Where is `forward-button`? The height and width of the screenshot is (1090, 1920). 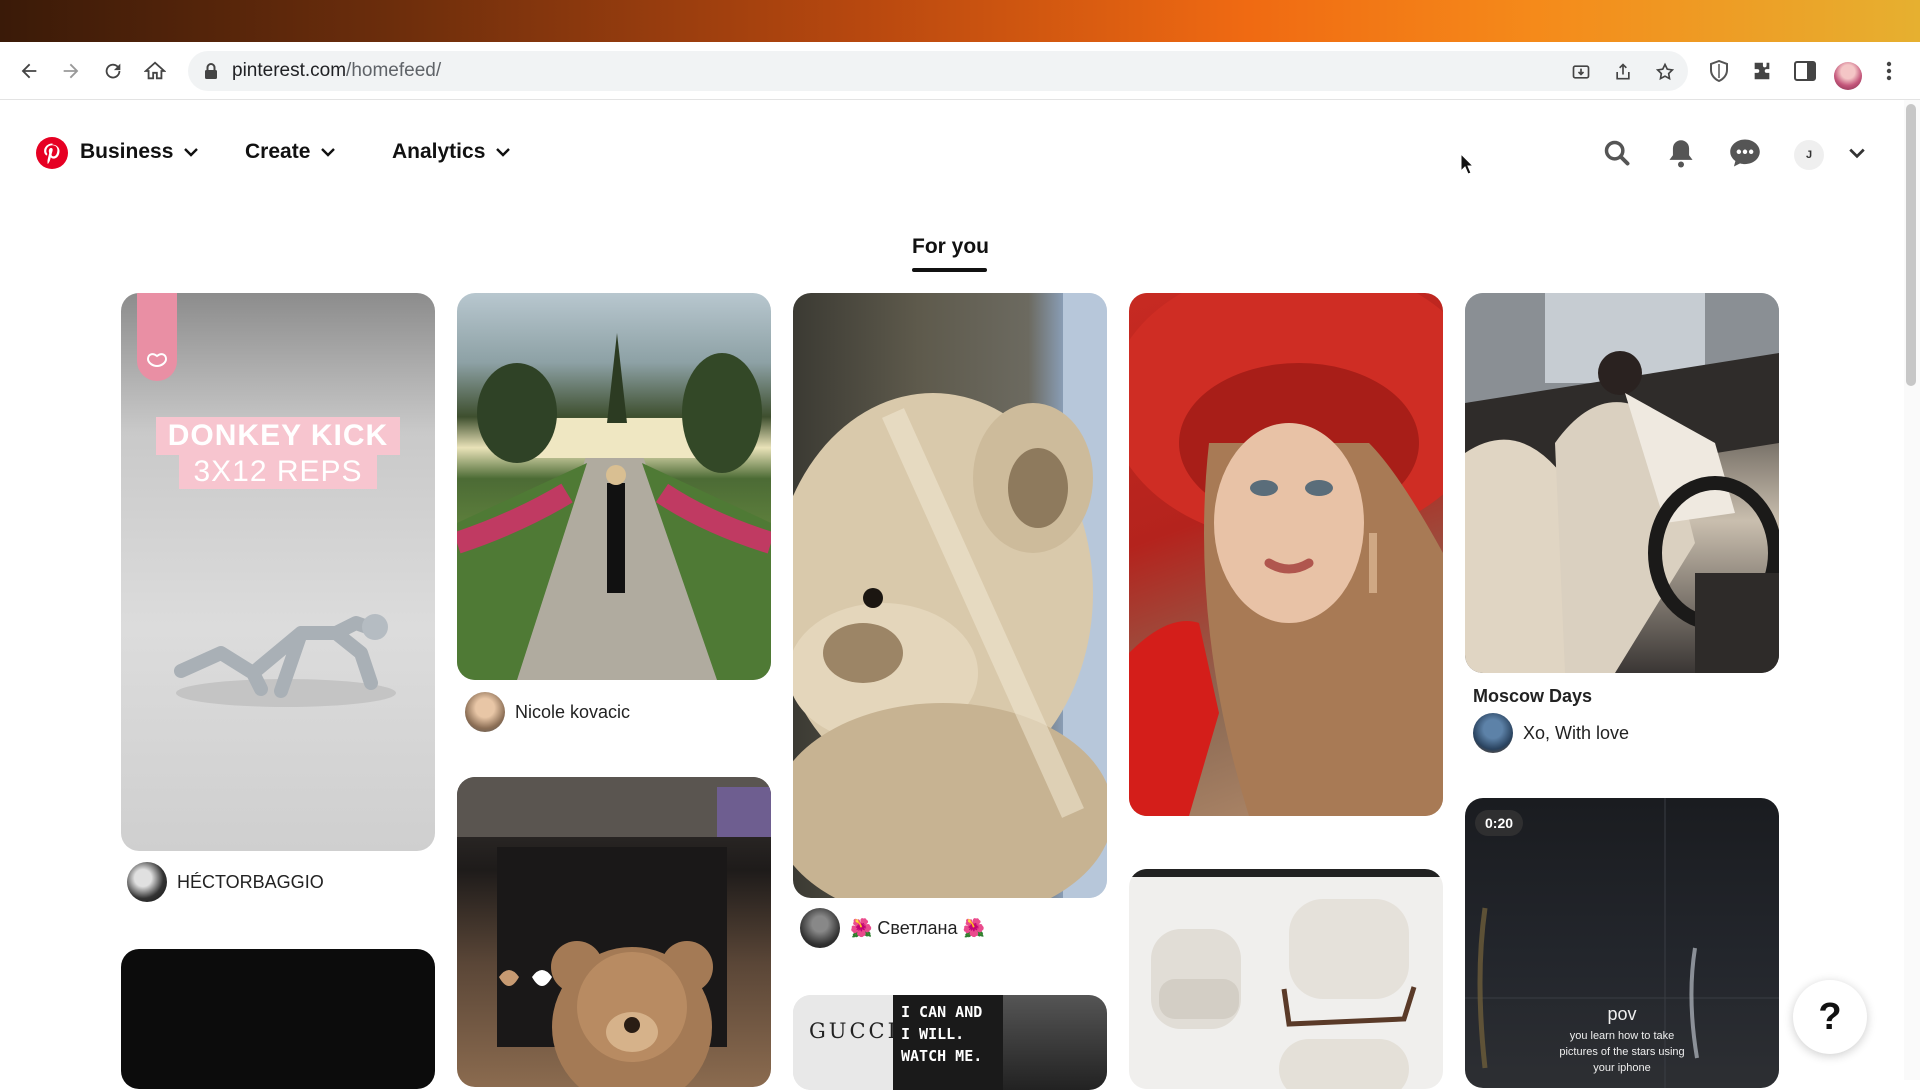 forward-button is located at coordinates (71, 71).